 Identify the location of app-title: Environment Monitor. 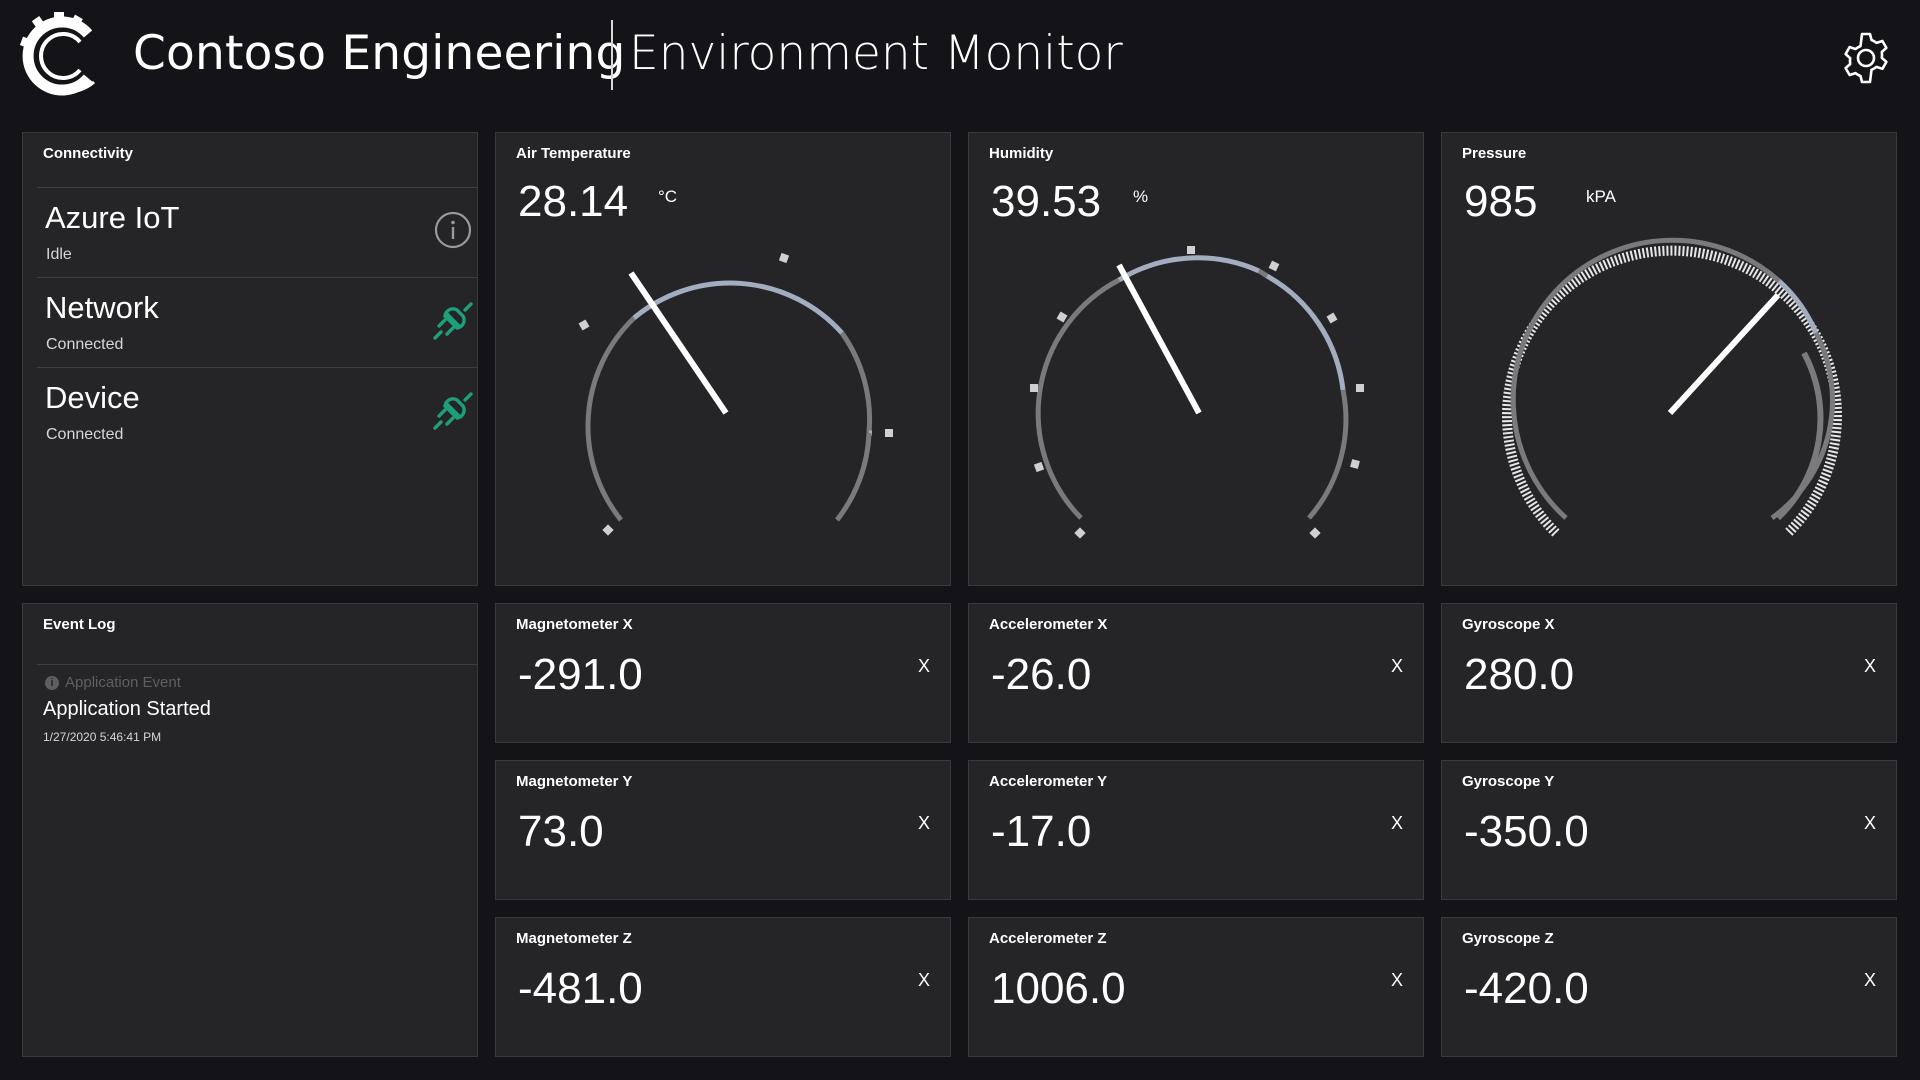
(876, 53).